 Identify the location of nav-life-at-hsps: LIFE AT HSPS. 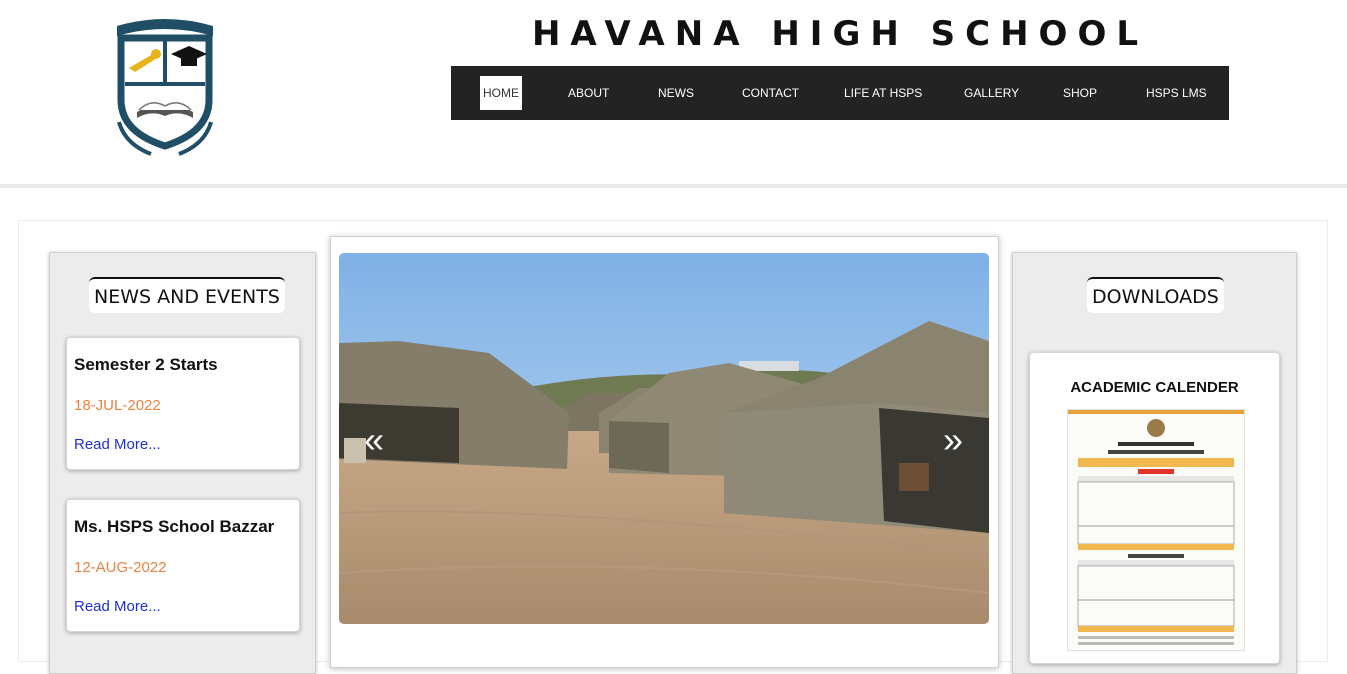
(883, 93).